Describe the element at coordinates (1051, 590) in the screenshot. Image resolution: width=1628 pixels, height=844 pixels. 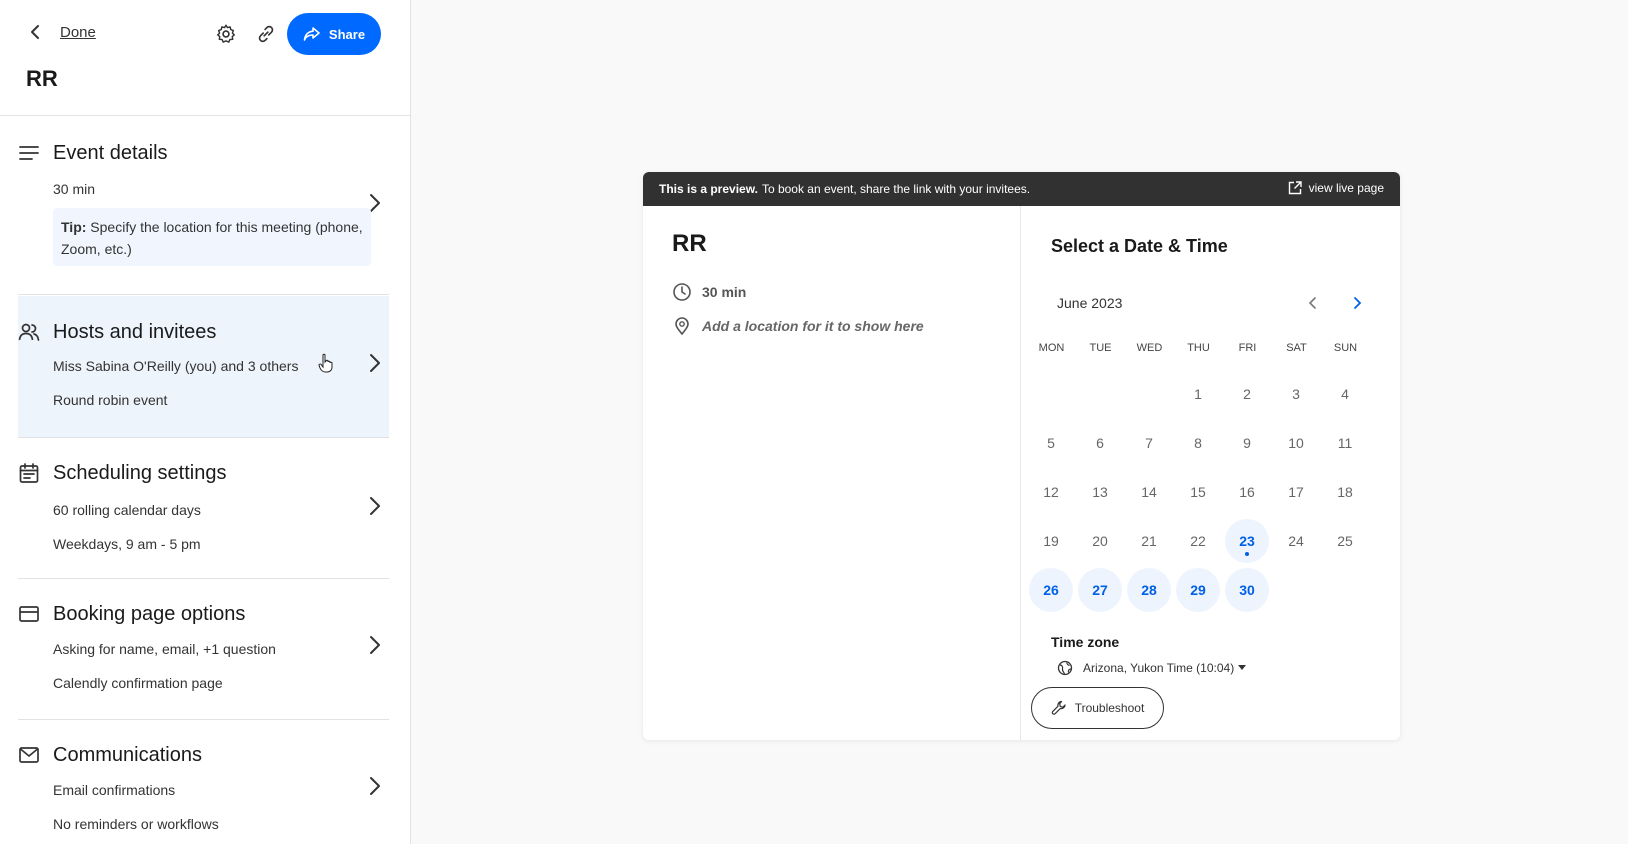
I see `calendar-day-available: 26` at that location.